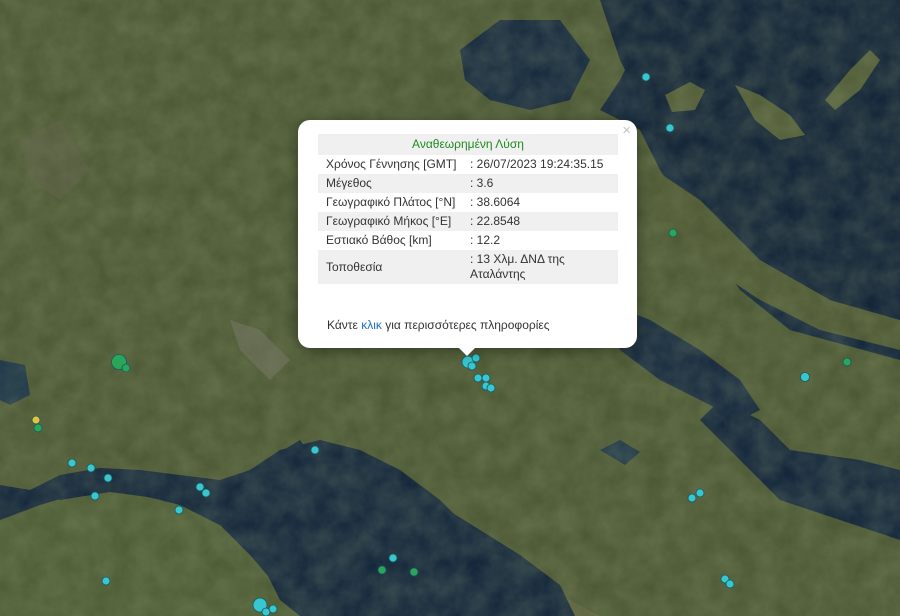  Describe the element at coordinates (541, 221) in the screenshot. I see `detail-value: : 22.8548` at that location.